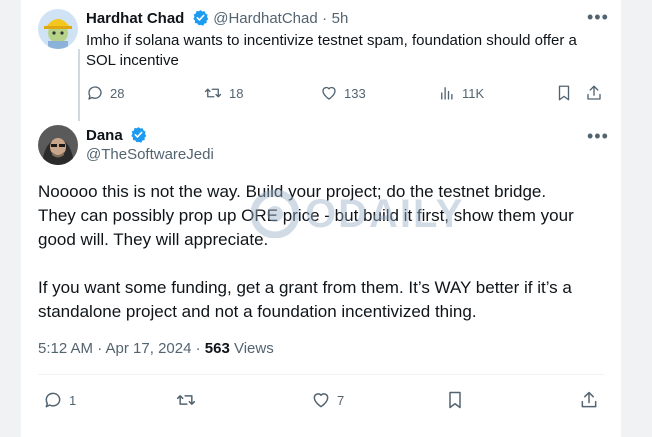 The image size is (652, 437). I want to click on parent-reply-button: 28, so click(105, 93).